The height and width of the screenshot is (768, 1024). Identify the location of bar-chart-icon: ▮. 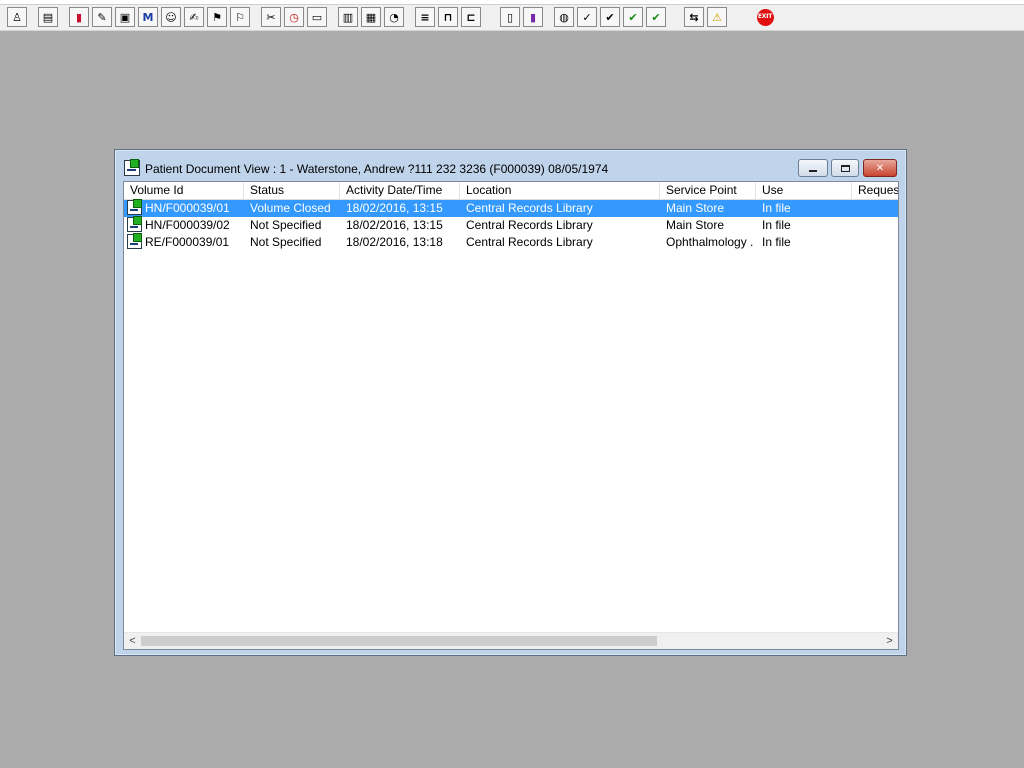
(533, 17).